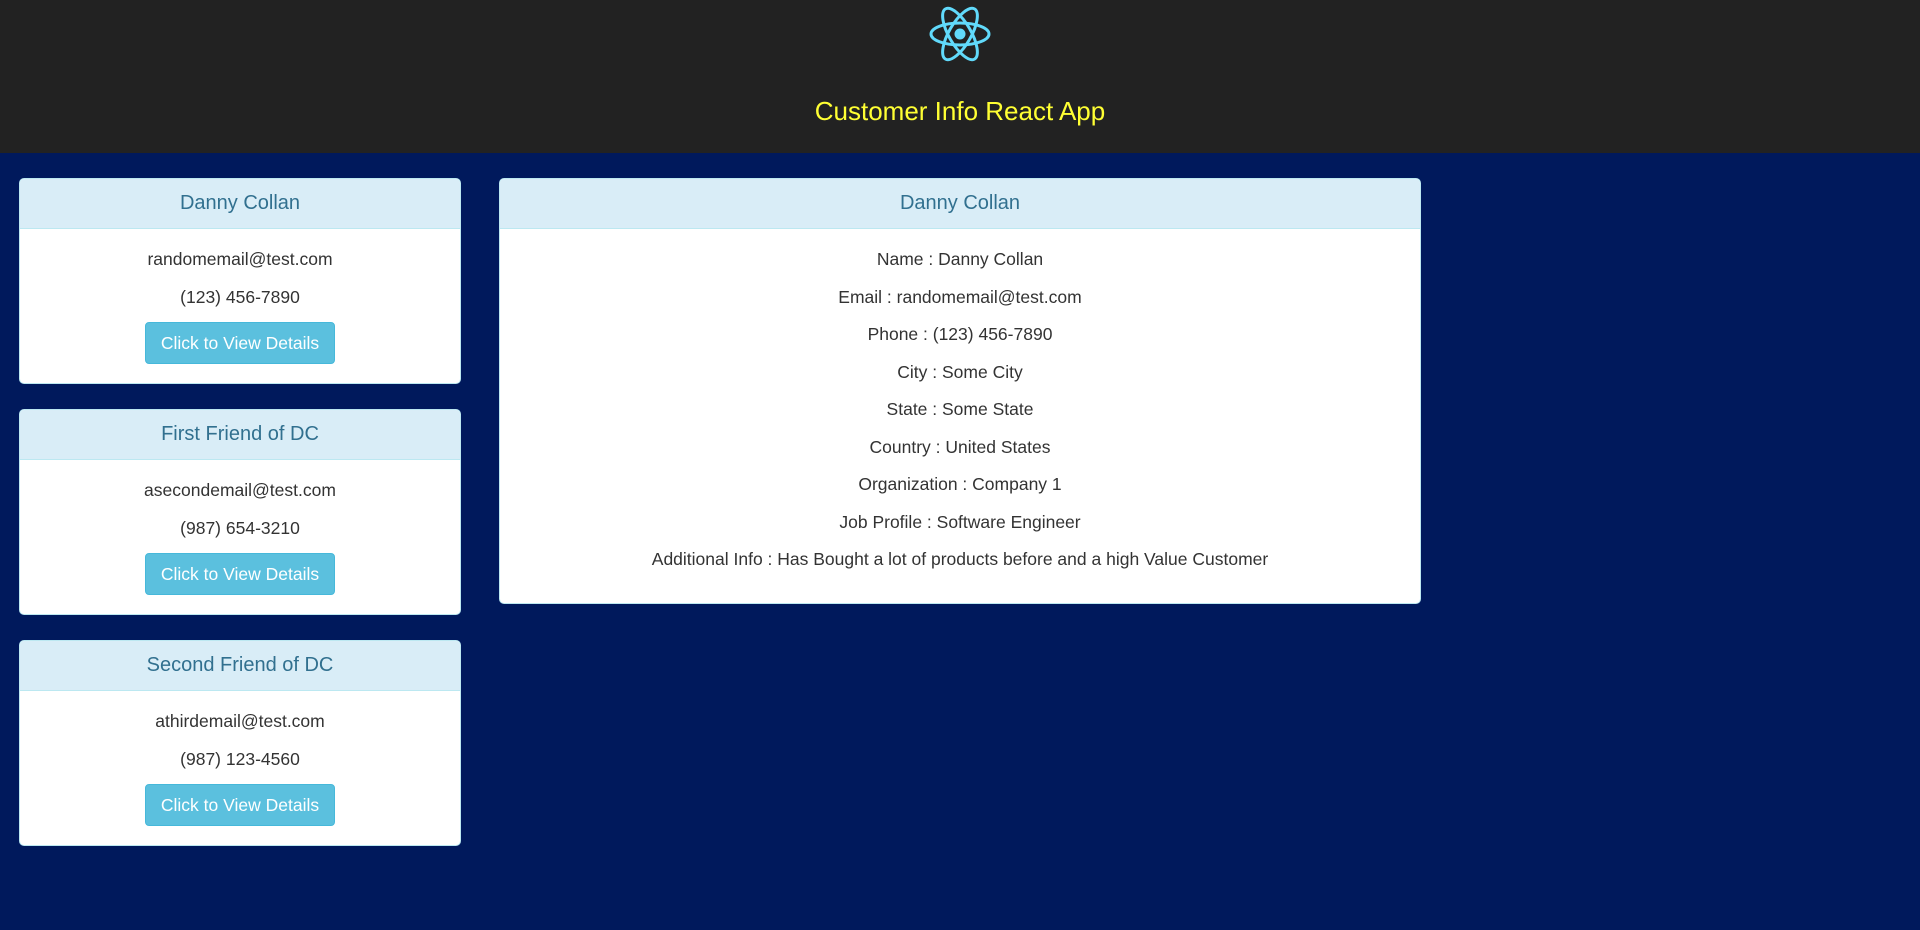  Describe the element at coordinates (960, 111) in the screenshot. I see `app-title: Customer Info React App` at that location.